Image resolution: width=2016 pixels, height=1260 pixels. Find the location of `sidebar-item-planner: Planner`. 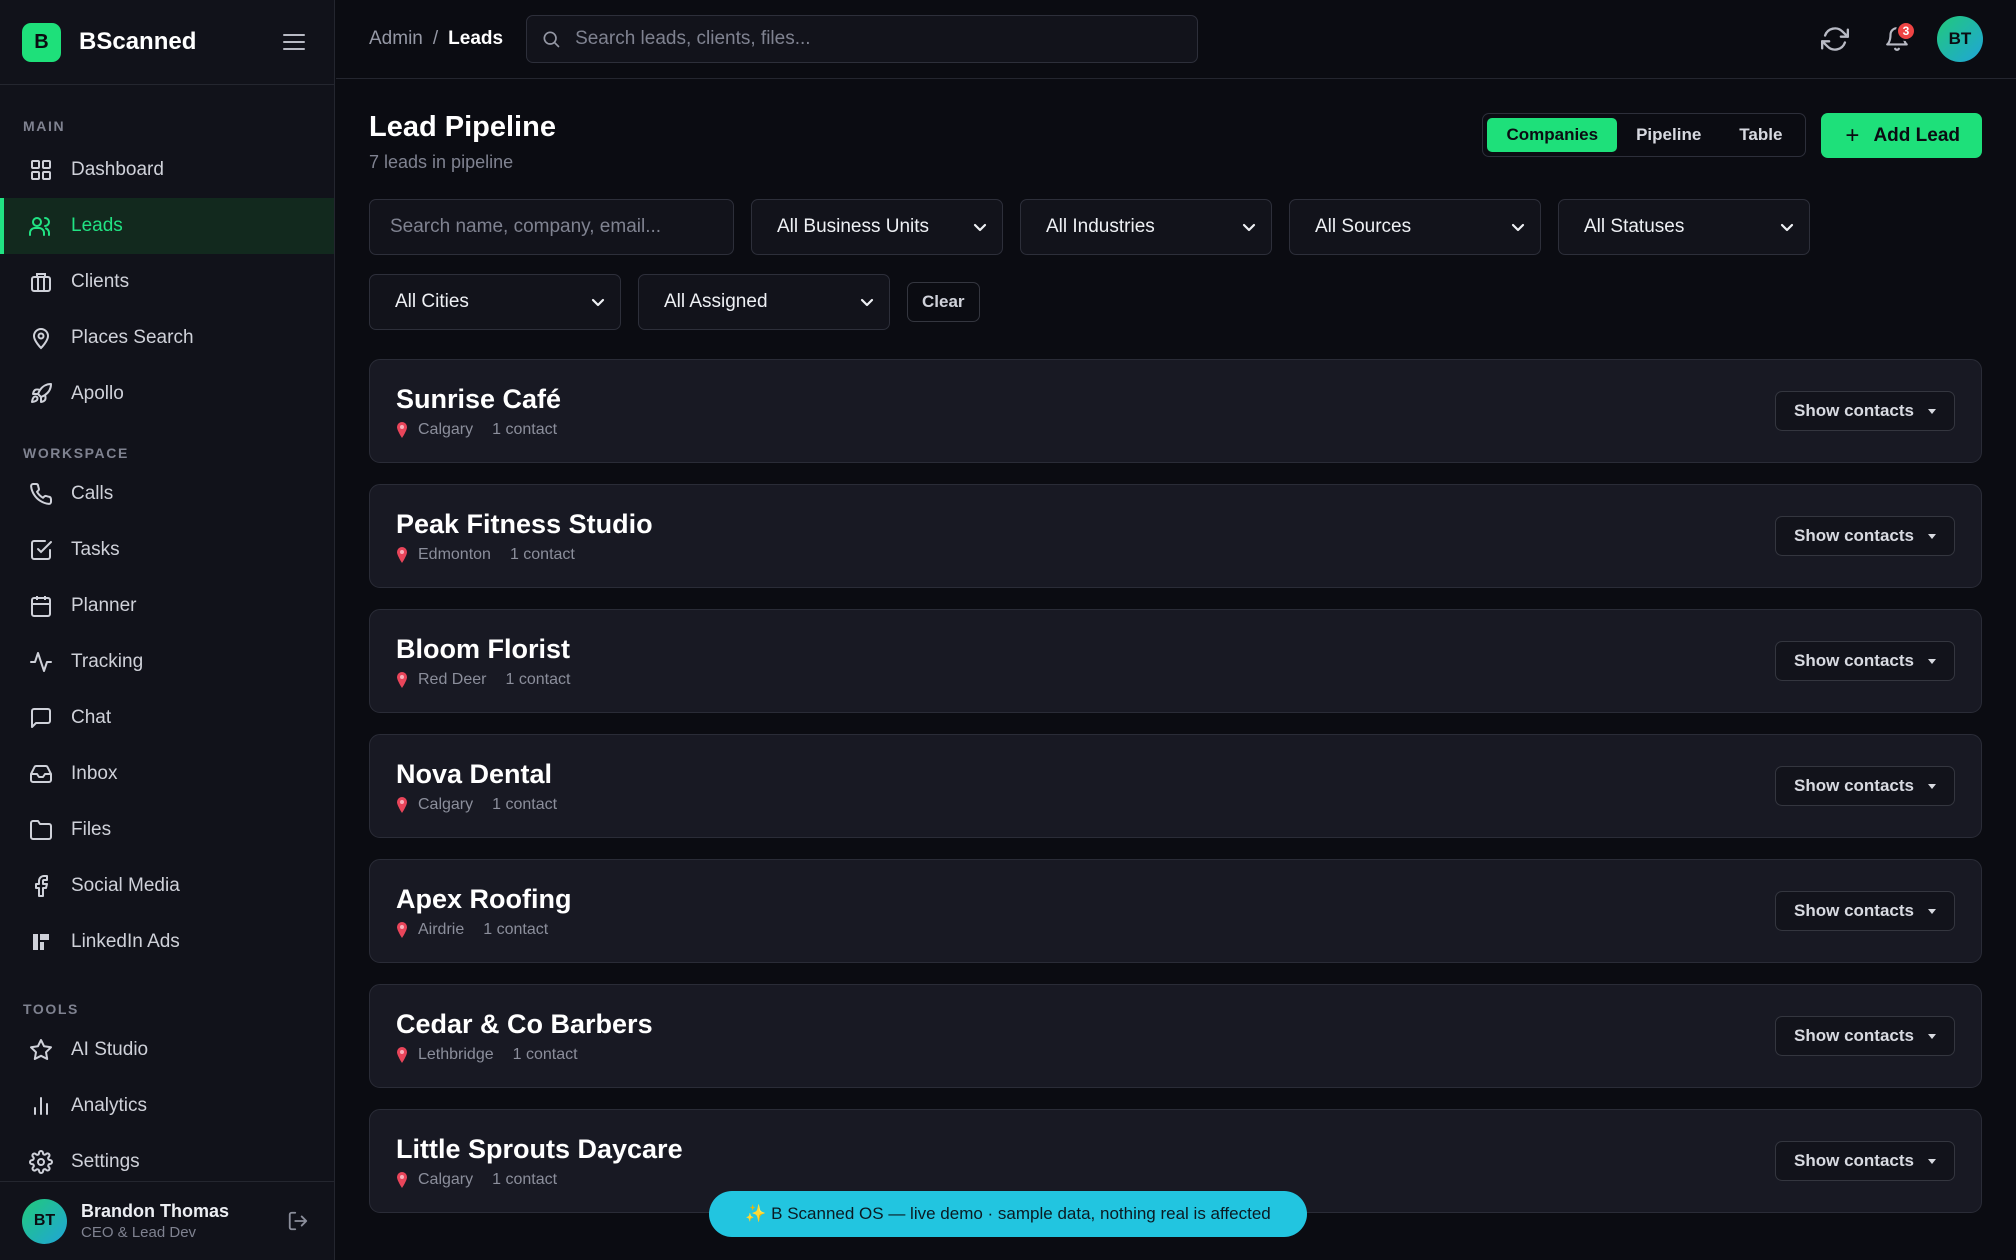

sidebar-item-planner: Planner is located at coordinates (167, 606).